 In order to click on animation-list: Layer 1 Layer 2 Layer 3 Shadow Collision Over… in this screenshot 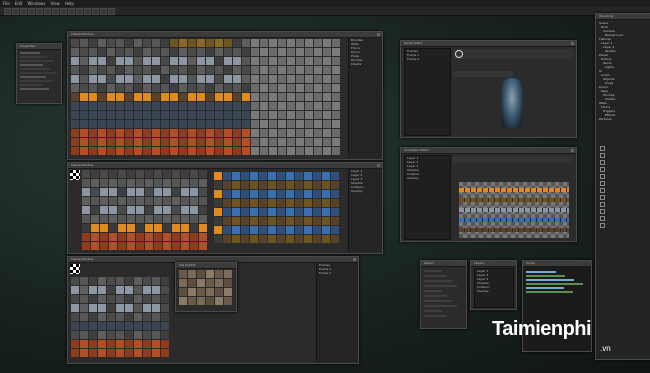, I will do `click(427, 197)`.